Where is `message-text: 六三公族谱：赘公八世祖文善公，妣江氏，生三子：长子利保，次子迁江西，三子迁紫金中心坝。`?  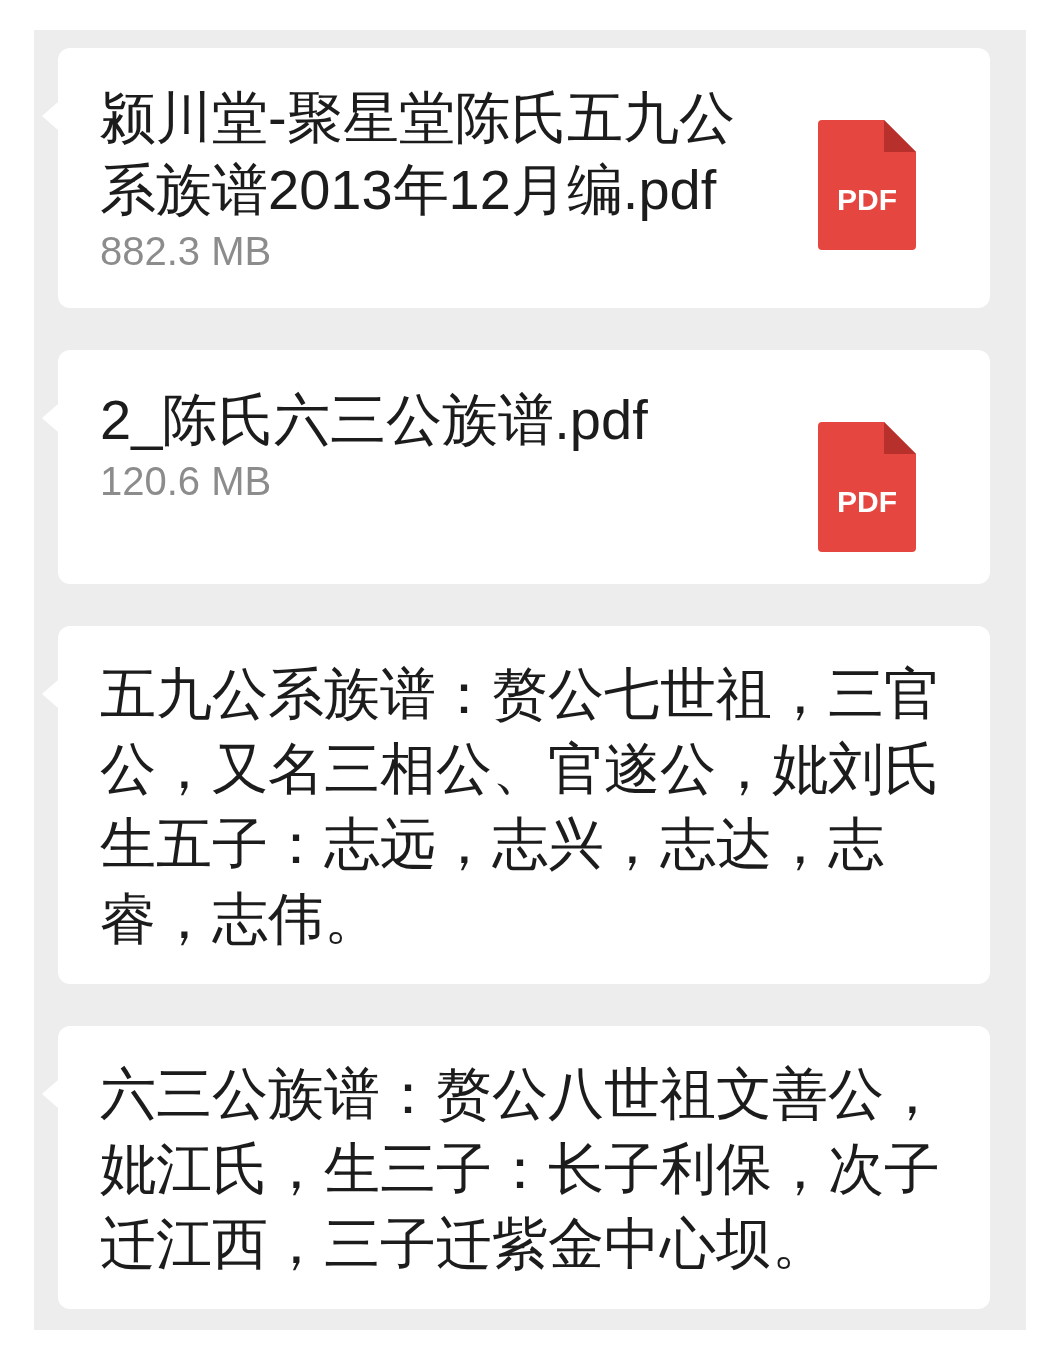
message-text: 六三公族谱：赘公八世祖文善公，妣江氏，生三子：长子利保，次子迁江西，三子迁紫金中心坝。 is located at coordinates (520, 1169).